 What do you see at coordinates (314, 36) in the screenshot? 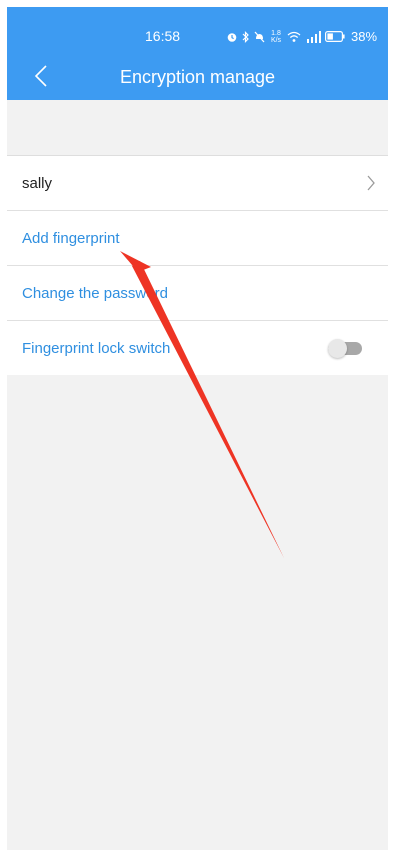
I see `signal-icon` at bounding box center [314, 36].